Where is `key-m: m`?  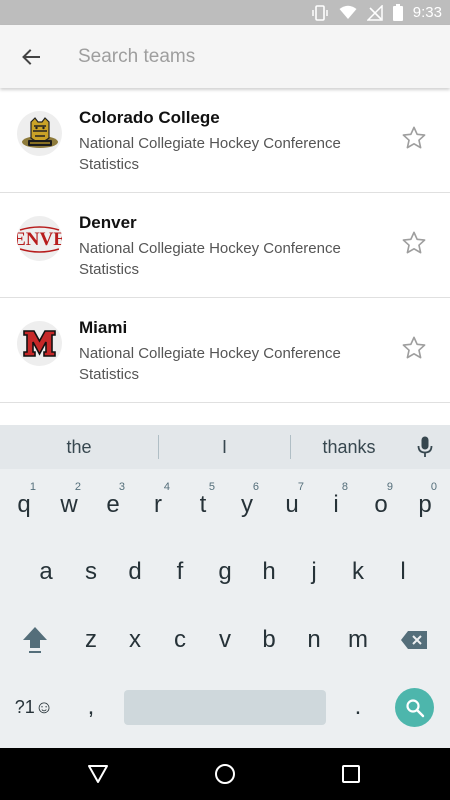 key-m: m is located at coordinates (358, 640).